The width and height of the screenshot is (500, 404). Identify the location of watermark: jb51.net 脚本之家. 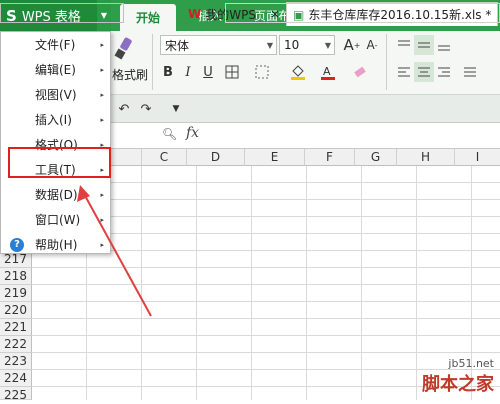
(458, 376).